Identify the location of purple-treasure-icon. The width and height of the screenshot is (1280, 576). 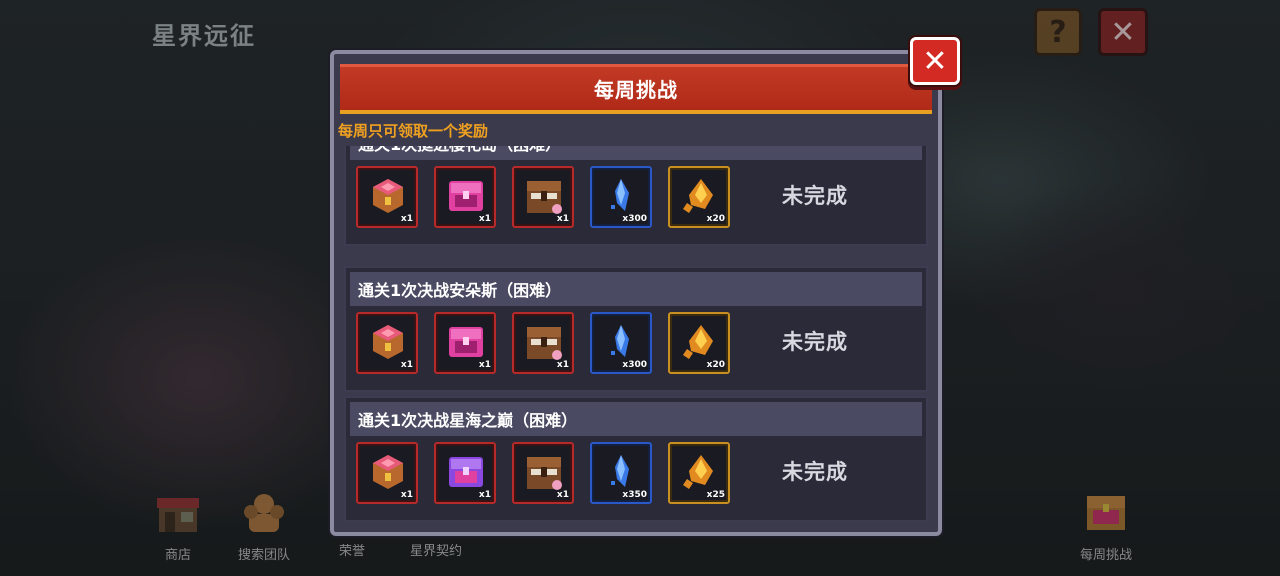
(466, 472).